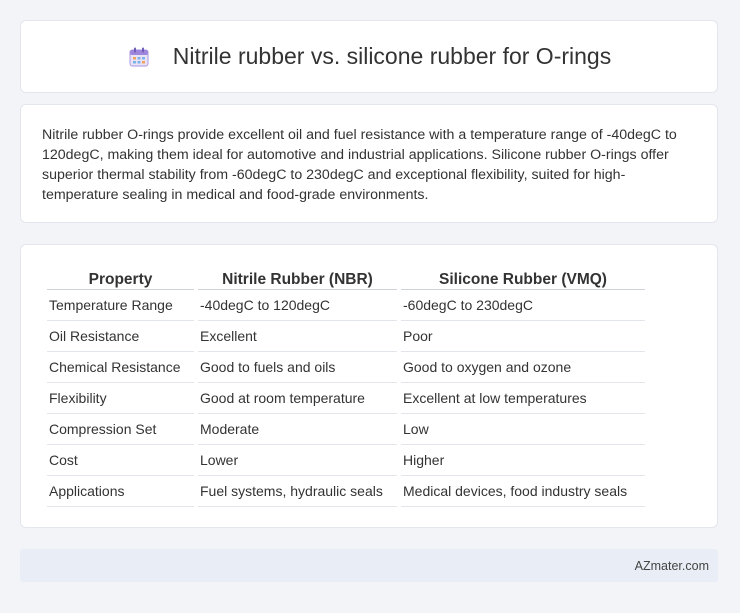 The width and height of the screenshot is (740, 613). What do you see at coordinates (297, 460) in the screenshot?
I see `table-cell: Lower` at bounding box center [297, 460].